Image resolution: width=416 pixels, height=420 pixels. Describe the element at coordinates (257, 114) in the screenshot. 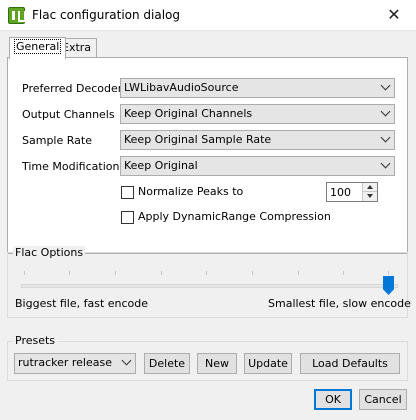

I see `output-channels-select: Keep Original Channels` at that location.